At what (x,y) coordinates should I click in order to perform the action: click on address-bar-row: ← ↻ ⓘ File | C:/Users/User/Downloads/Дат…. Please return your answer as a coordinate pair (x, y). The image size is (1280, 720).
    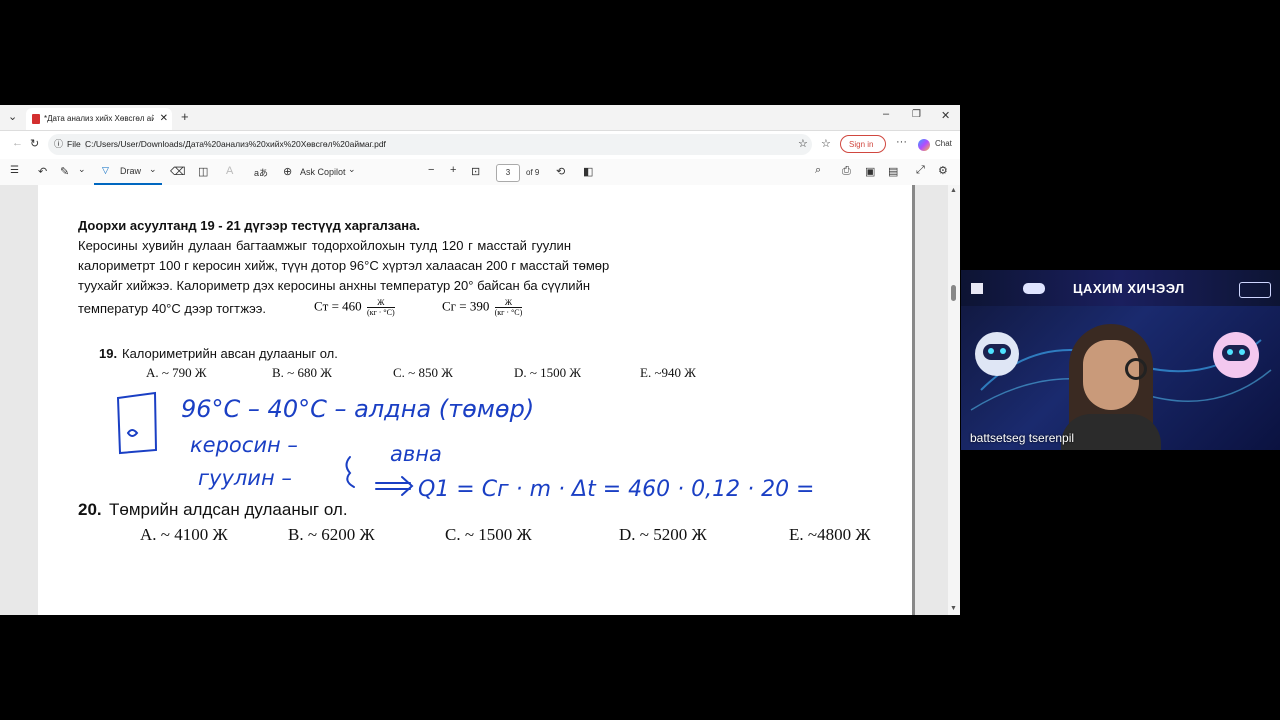
    Looking at the image, I should click on (480, 145).